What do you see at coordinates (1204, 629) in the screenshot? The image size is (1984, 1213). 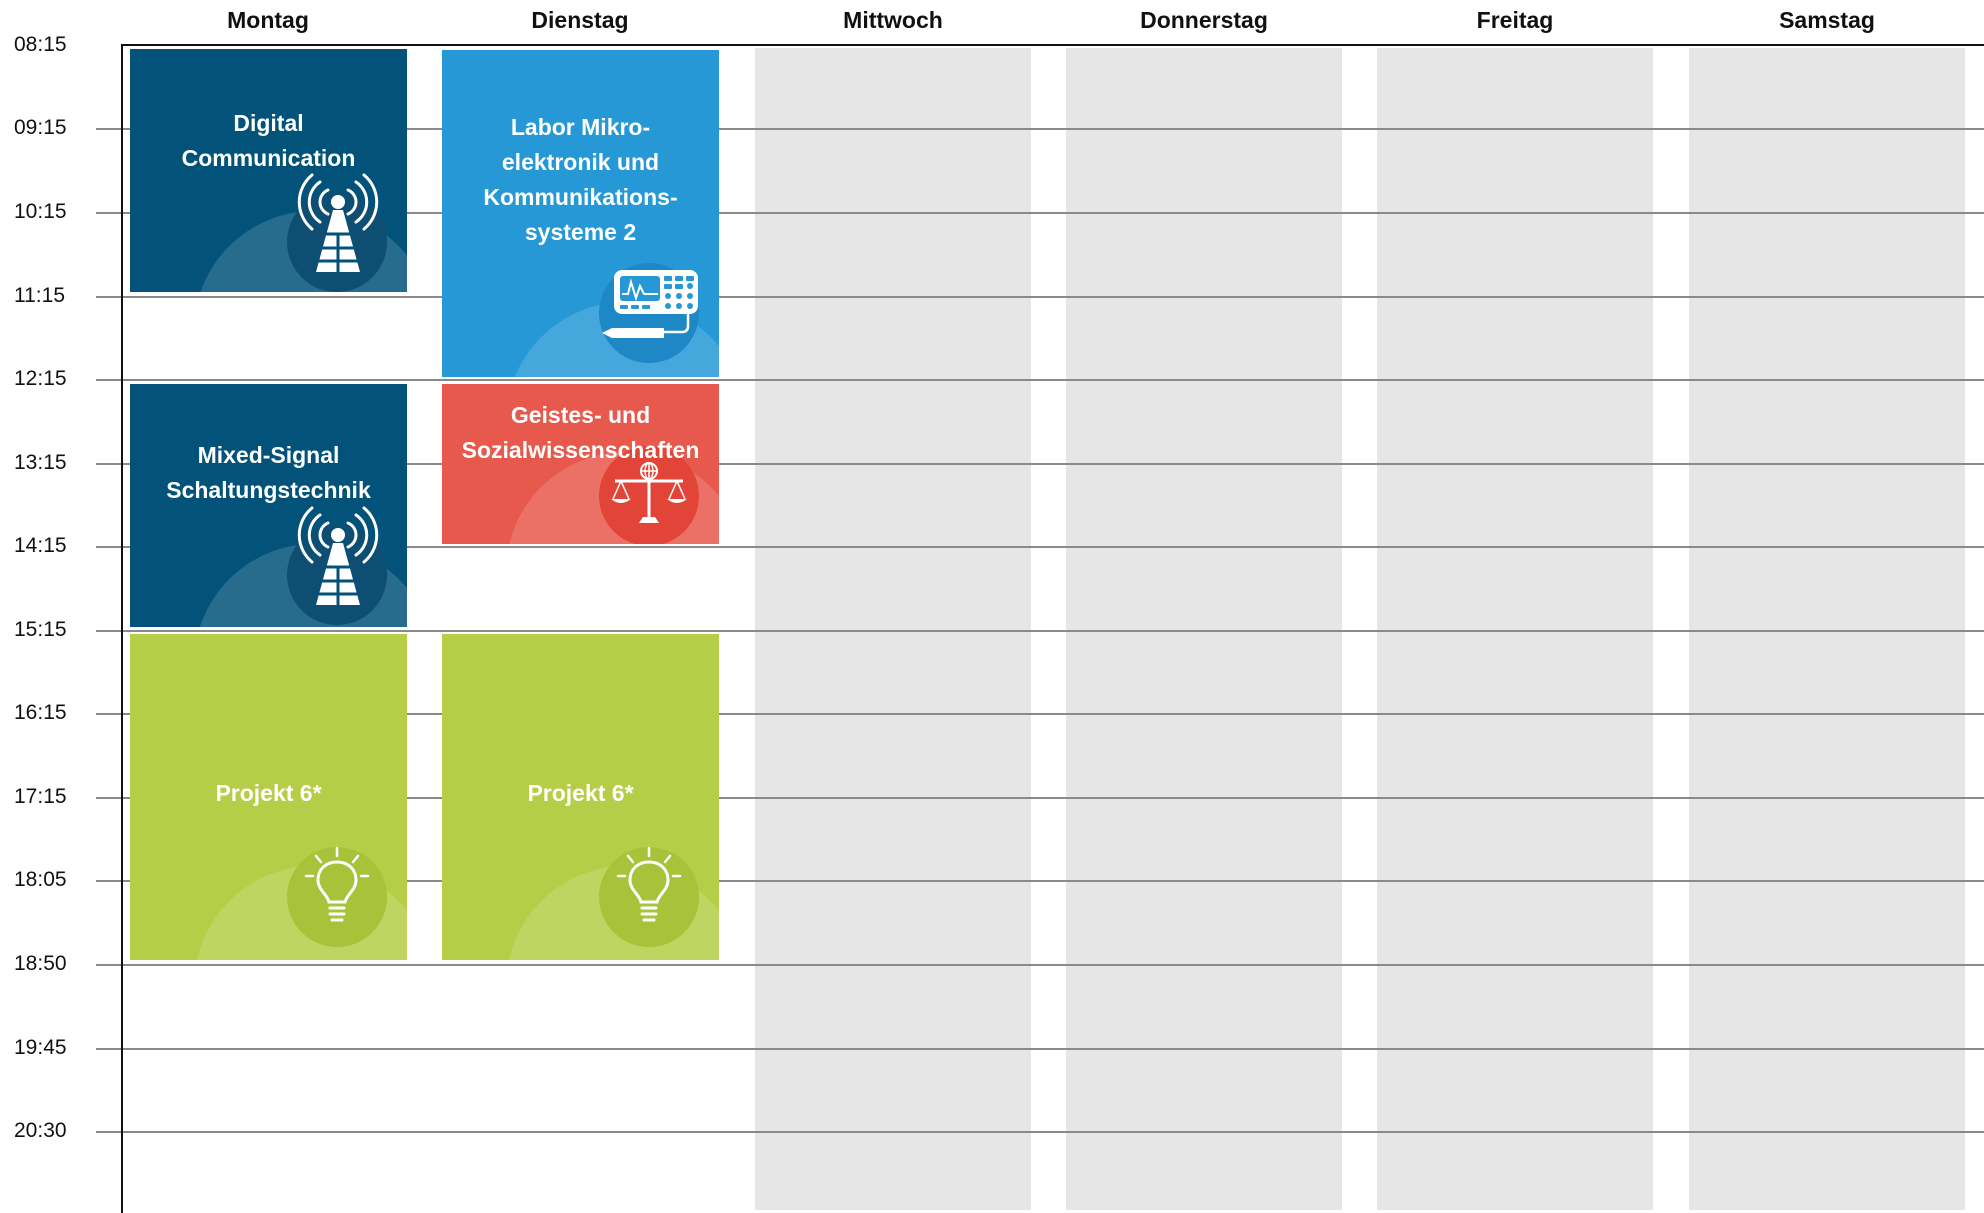 I see `day-column-donnerstag` at bounding box center [1204, 629].